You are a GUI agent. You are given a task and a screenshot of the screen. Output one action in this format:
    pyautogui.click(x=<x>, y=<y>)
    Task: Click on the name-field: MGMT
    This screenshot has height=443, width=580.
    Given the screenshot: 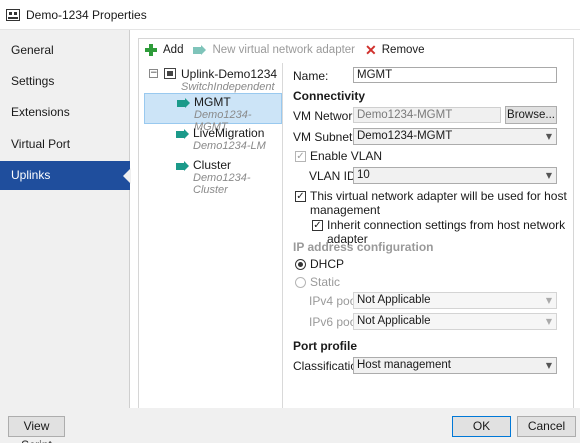 What is the action you would take?
    pyautogui.click(x=455, y=75)
    